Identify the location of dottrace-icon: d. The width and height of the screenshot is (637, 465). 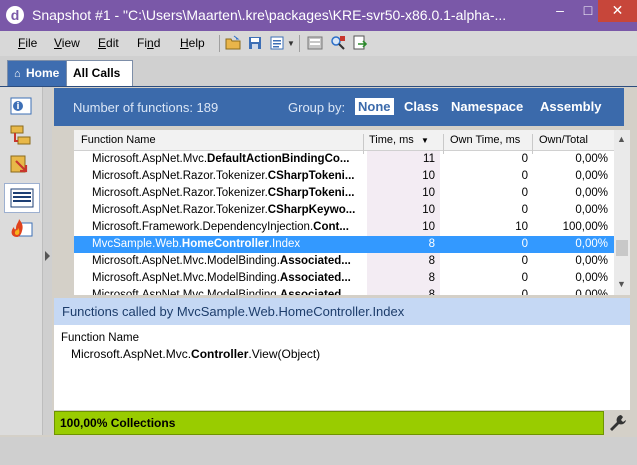
(15, 15).